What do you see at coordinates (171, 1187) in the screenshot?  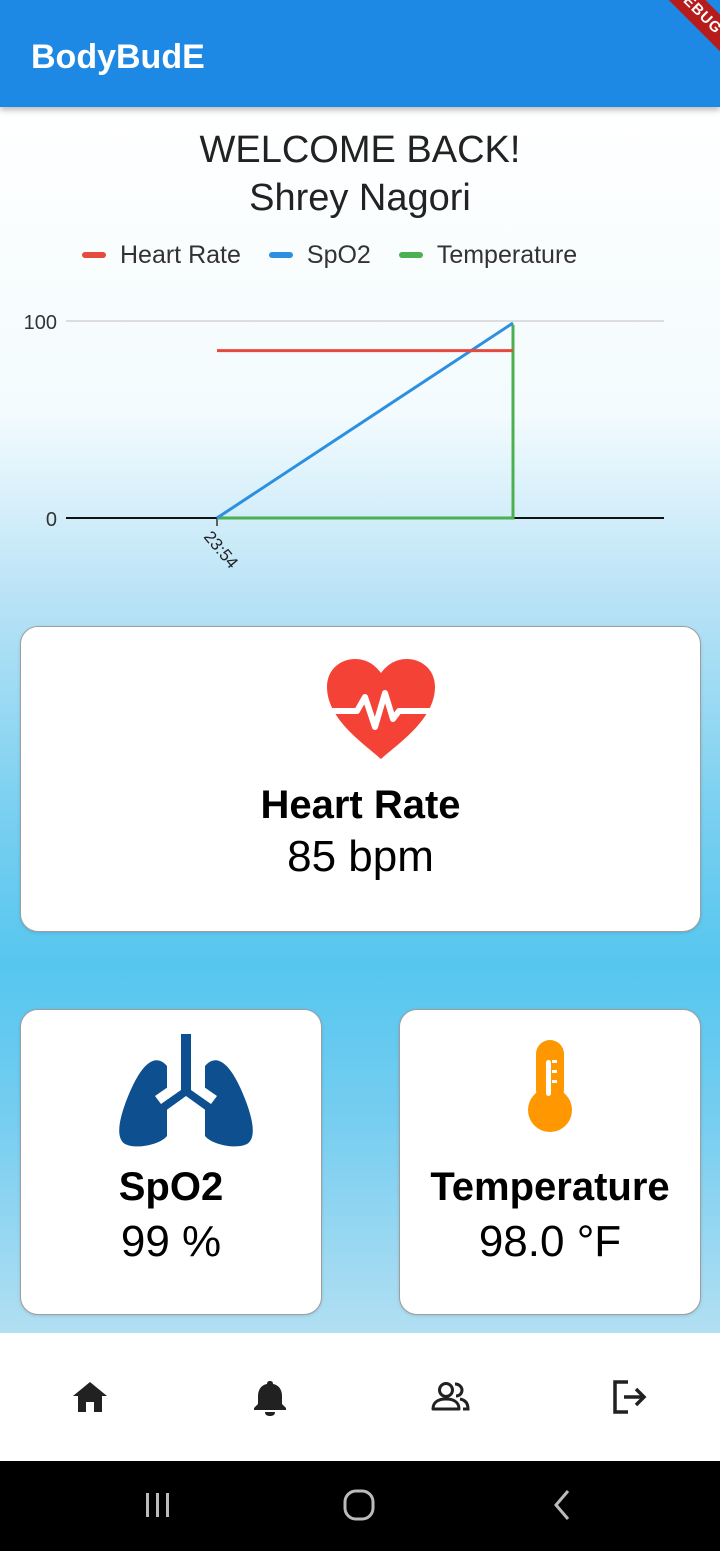 I see `spo2-title: SpO2` at bounding box center [171, 1187].